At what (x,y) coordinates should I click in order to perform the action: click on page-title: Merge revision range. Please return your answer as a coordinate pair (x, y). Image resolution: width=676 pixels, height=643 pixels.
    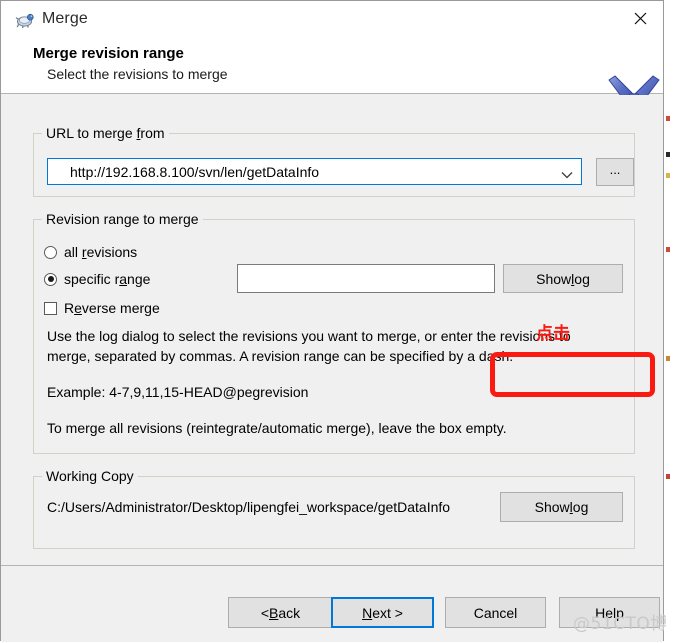
    Looking at the image, I should click on (108, 53).